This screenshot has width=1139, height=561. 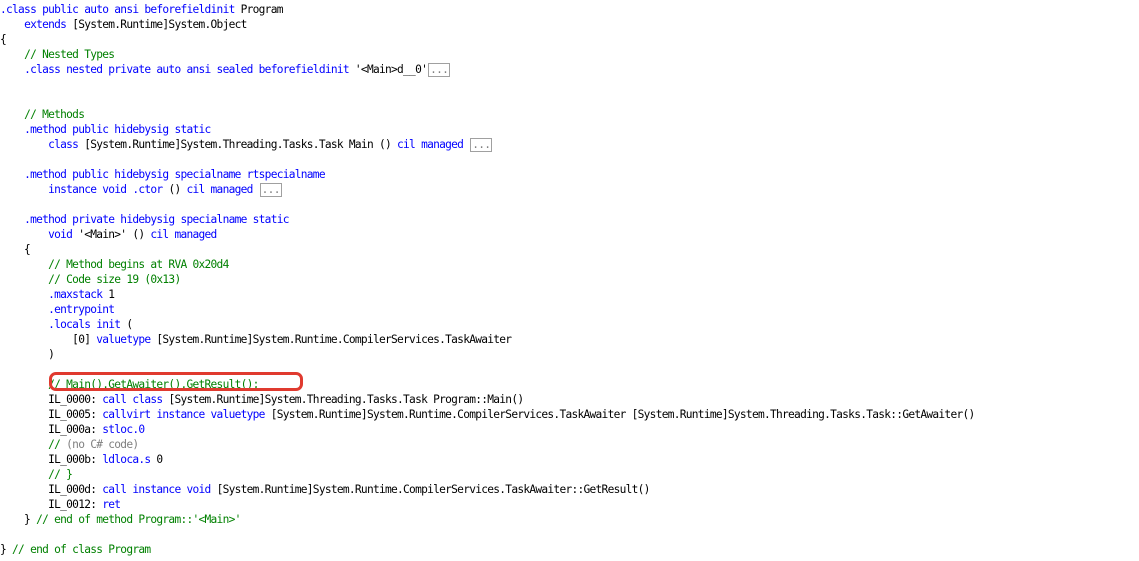 I want to click on code-keyword: call class, so click(x=135, y=399).